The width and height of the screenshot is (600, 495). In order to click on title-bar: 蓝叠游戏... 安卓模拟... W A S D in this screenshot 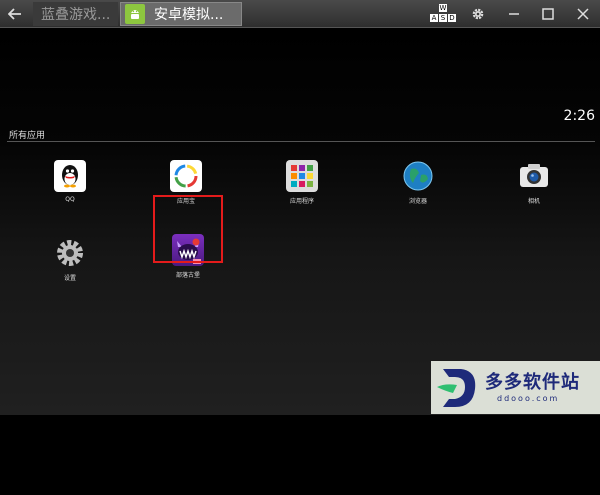, I will do `click(300, 14)`.